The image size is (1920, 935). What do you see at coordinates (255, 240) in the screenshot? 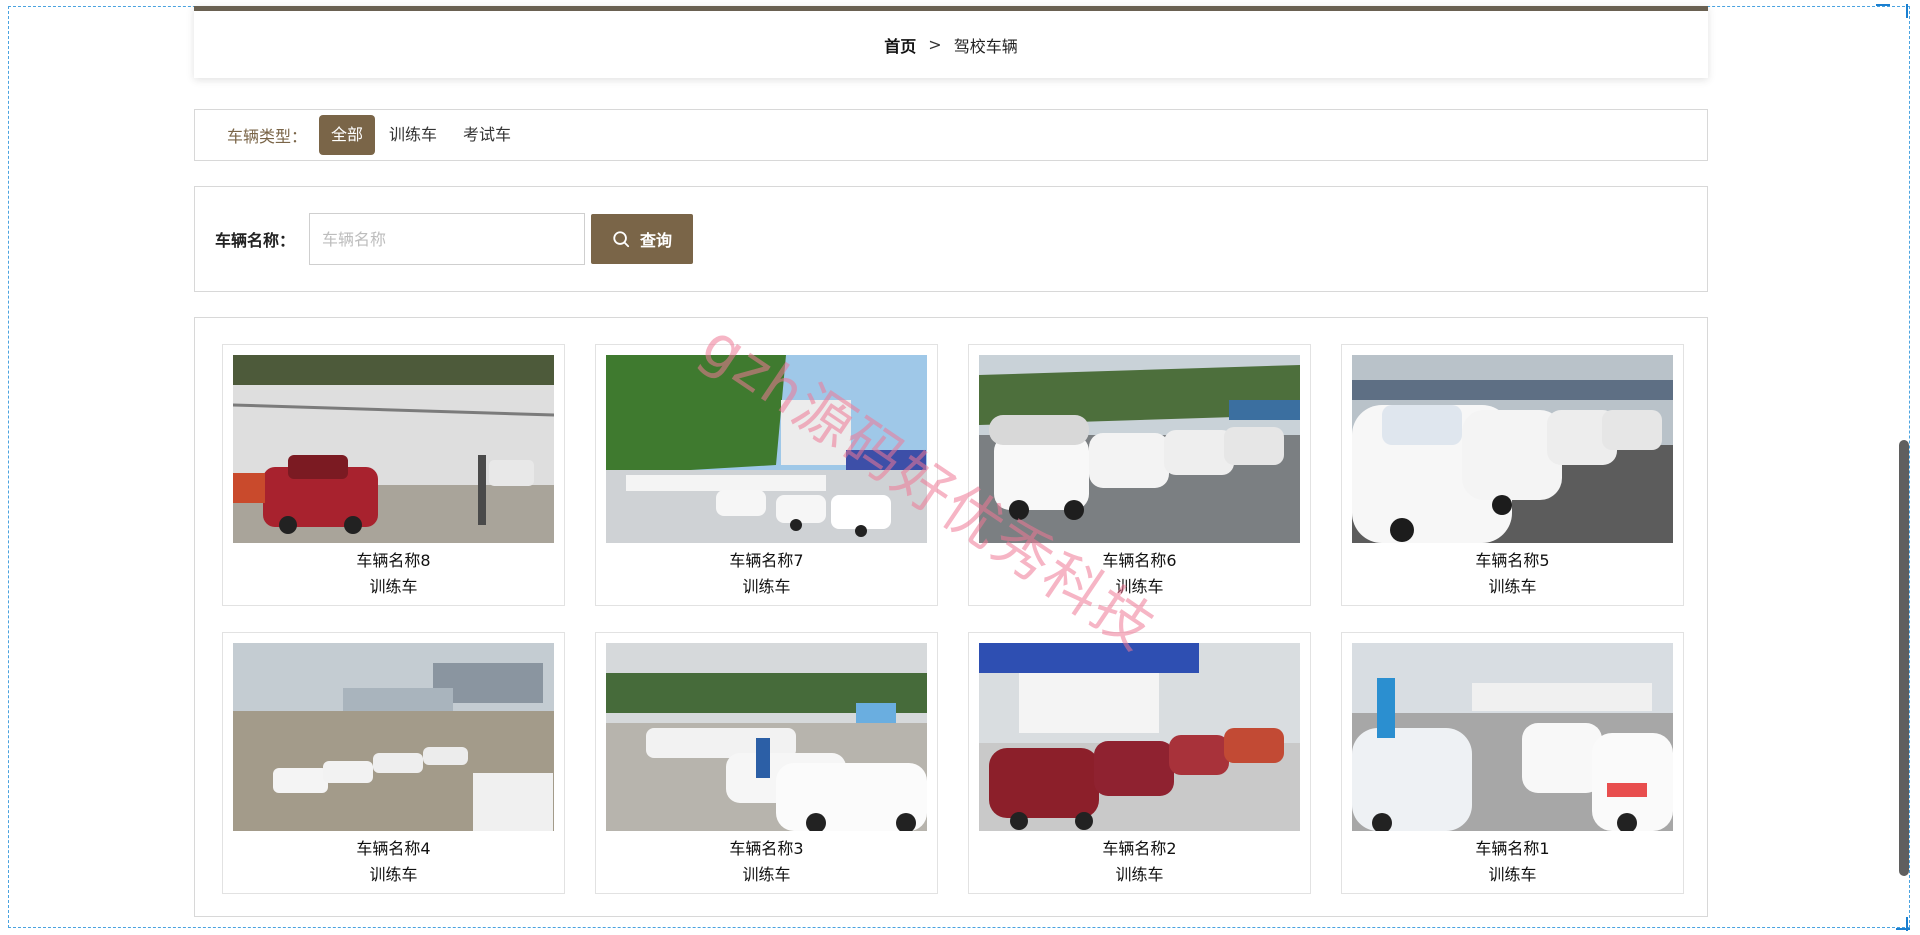
I see `vehicle-name-label: 车辆名称：` at bounding box center [255, 240].